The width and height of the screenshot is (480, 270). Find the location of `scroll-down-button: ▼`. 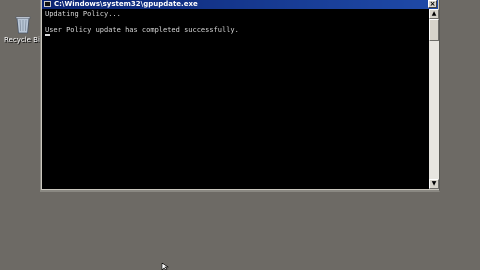

scroll-down-button: ▼ is located at coordinates (434, 184).